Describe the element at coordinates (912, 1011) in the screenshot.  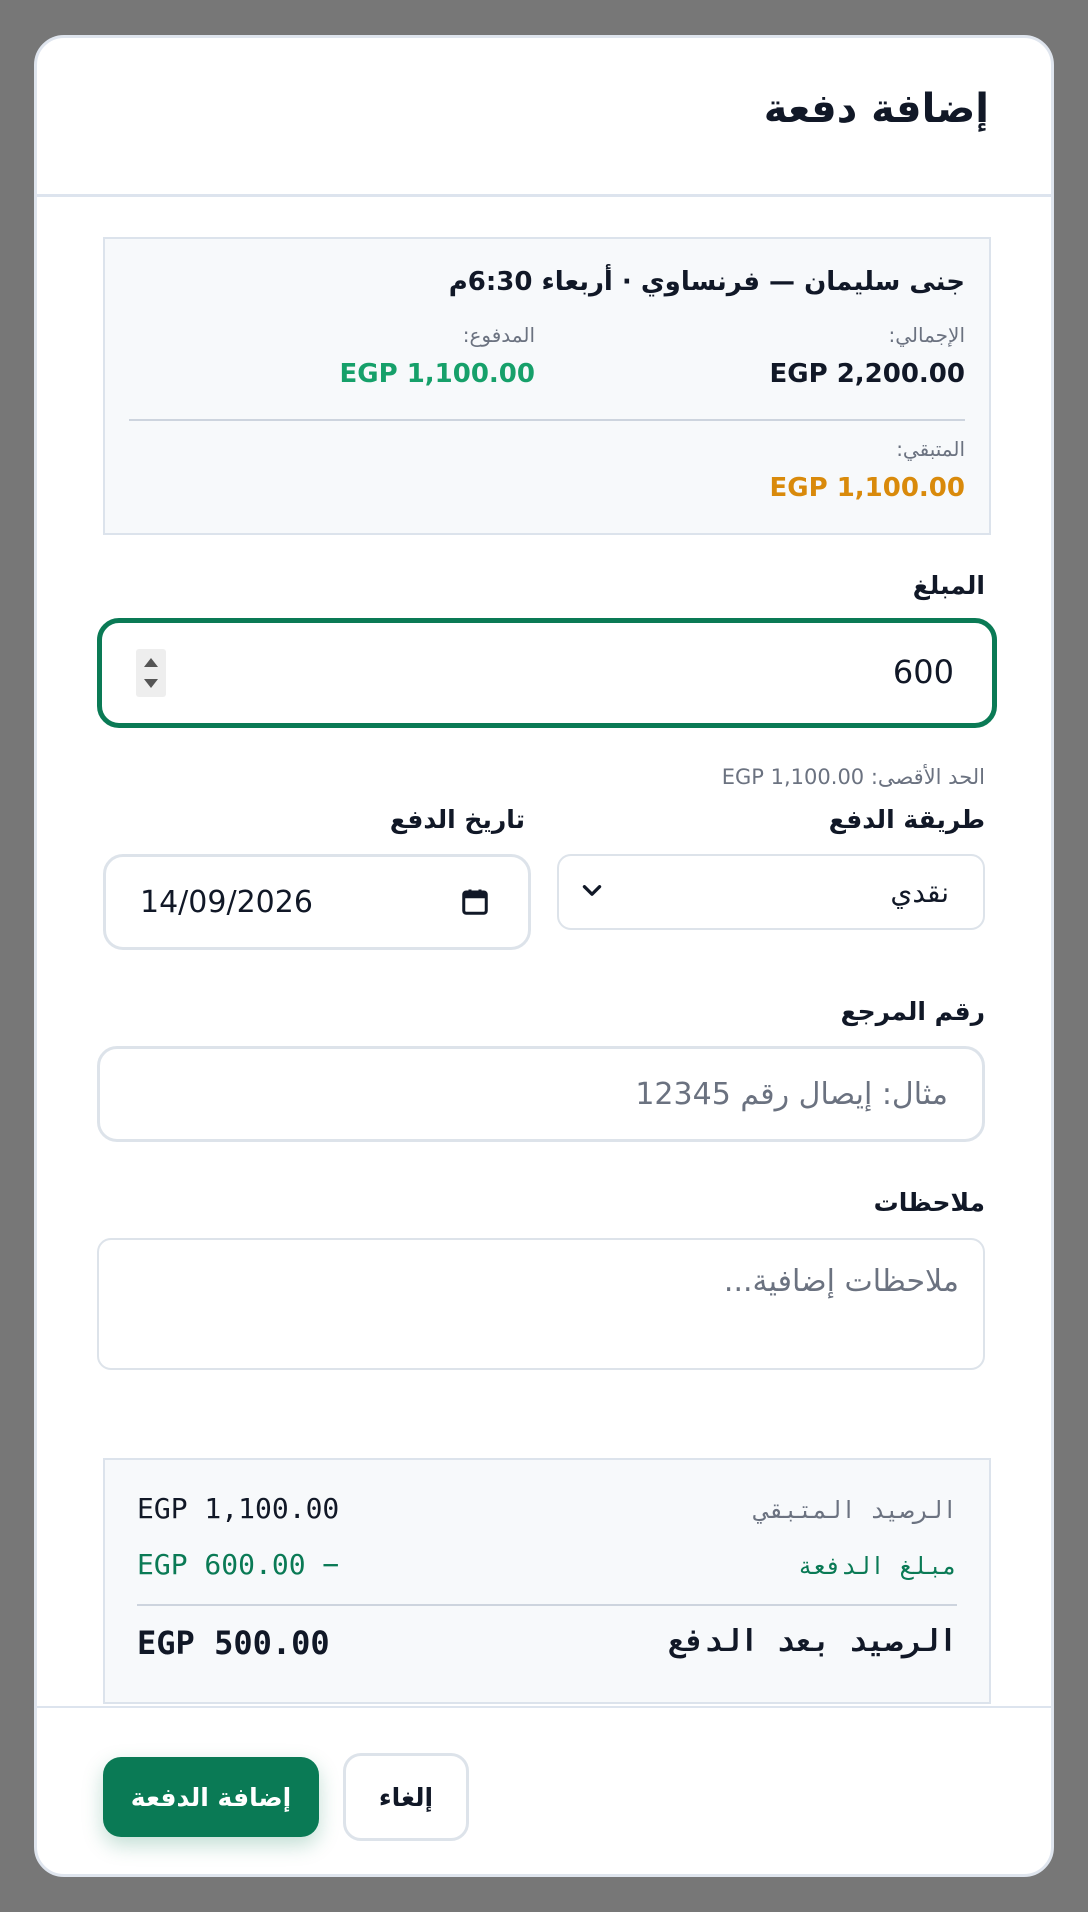
I see `reference-label: رقم المرجع` at that location.